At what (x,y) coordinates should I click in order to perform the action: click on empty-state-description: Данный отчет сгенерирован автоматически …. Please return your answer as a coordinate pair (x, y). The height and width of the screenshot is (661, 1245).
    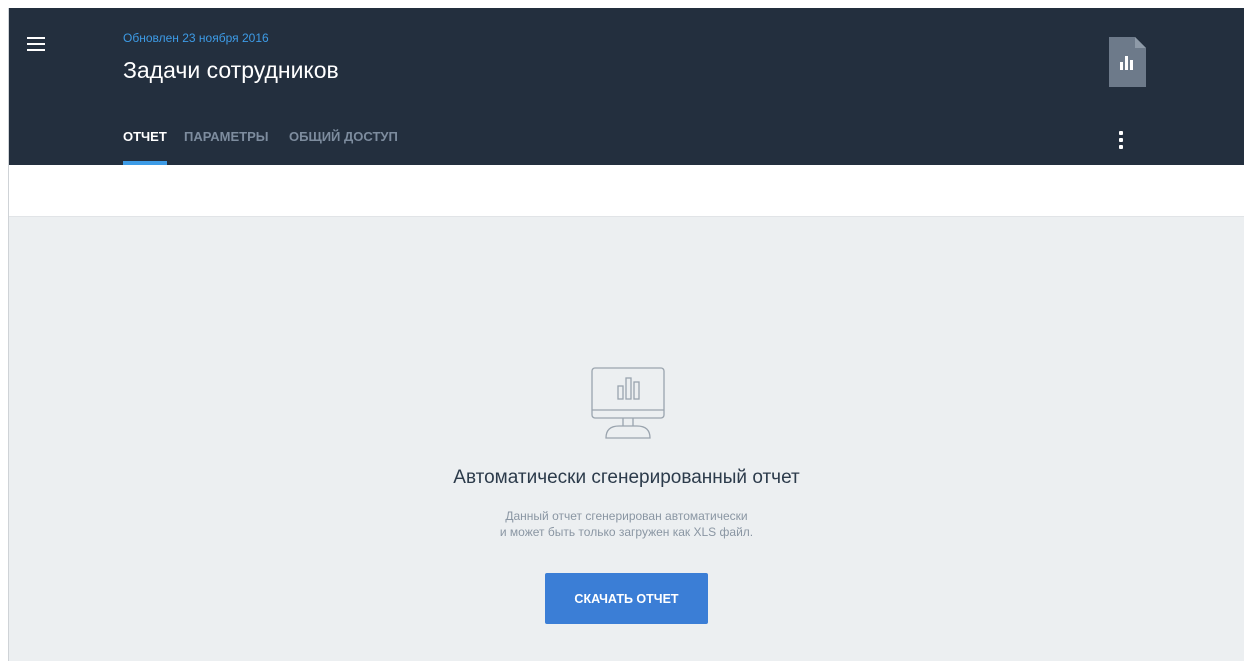
    Looking at the image, I should click on (626, 524).